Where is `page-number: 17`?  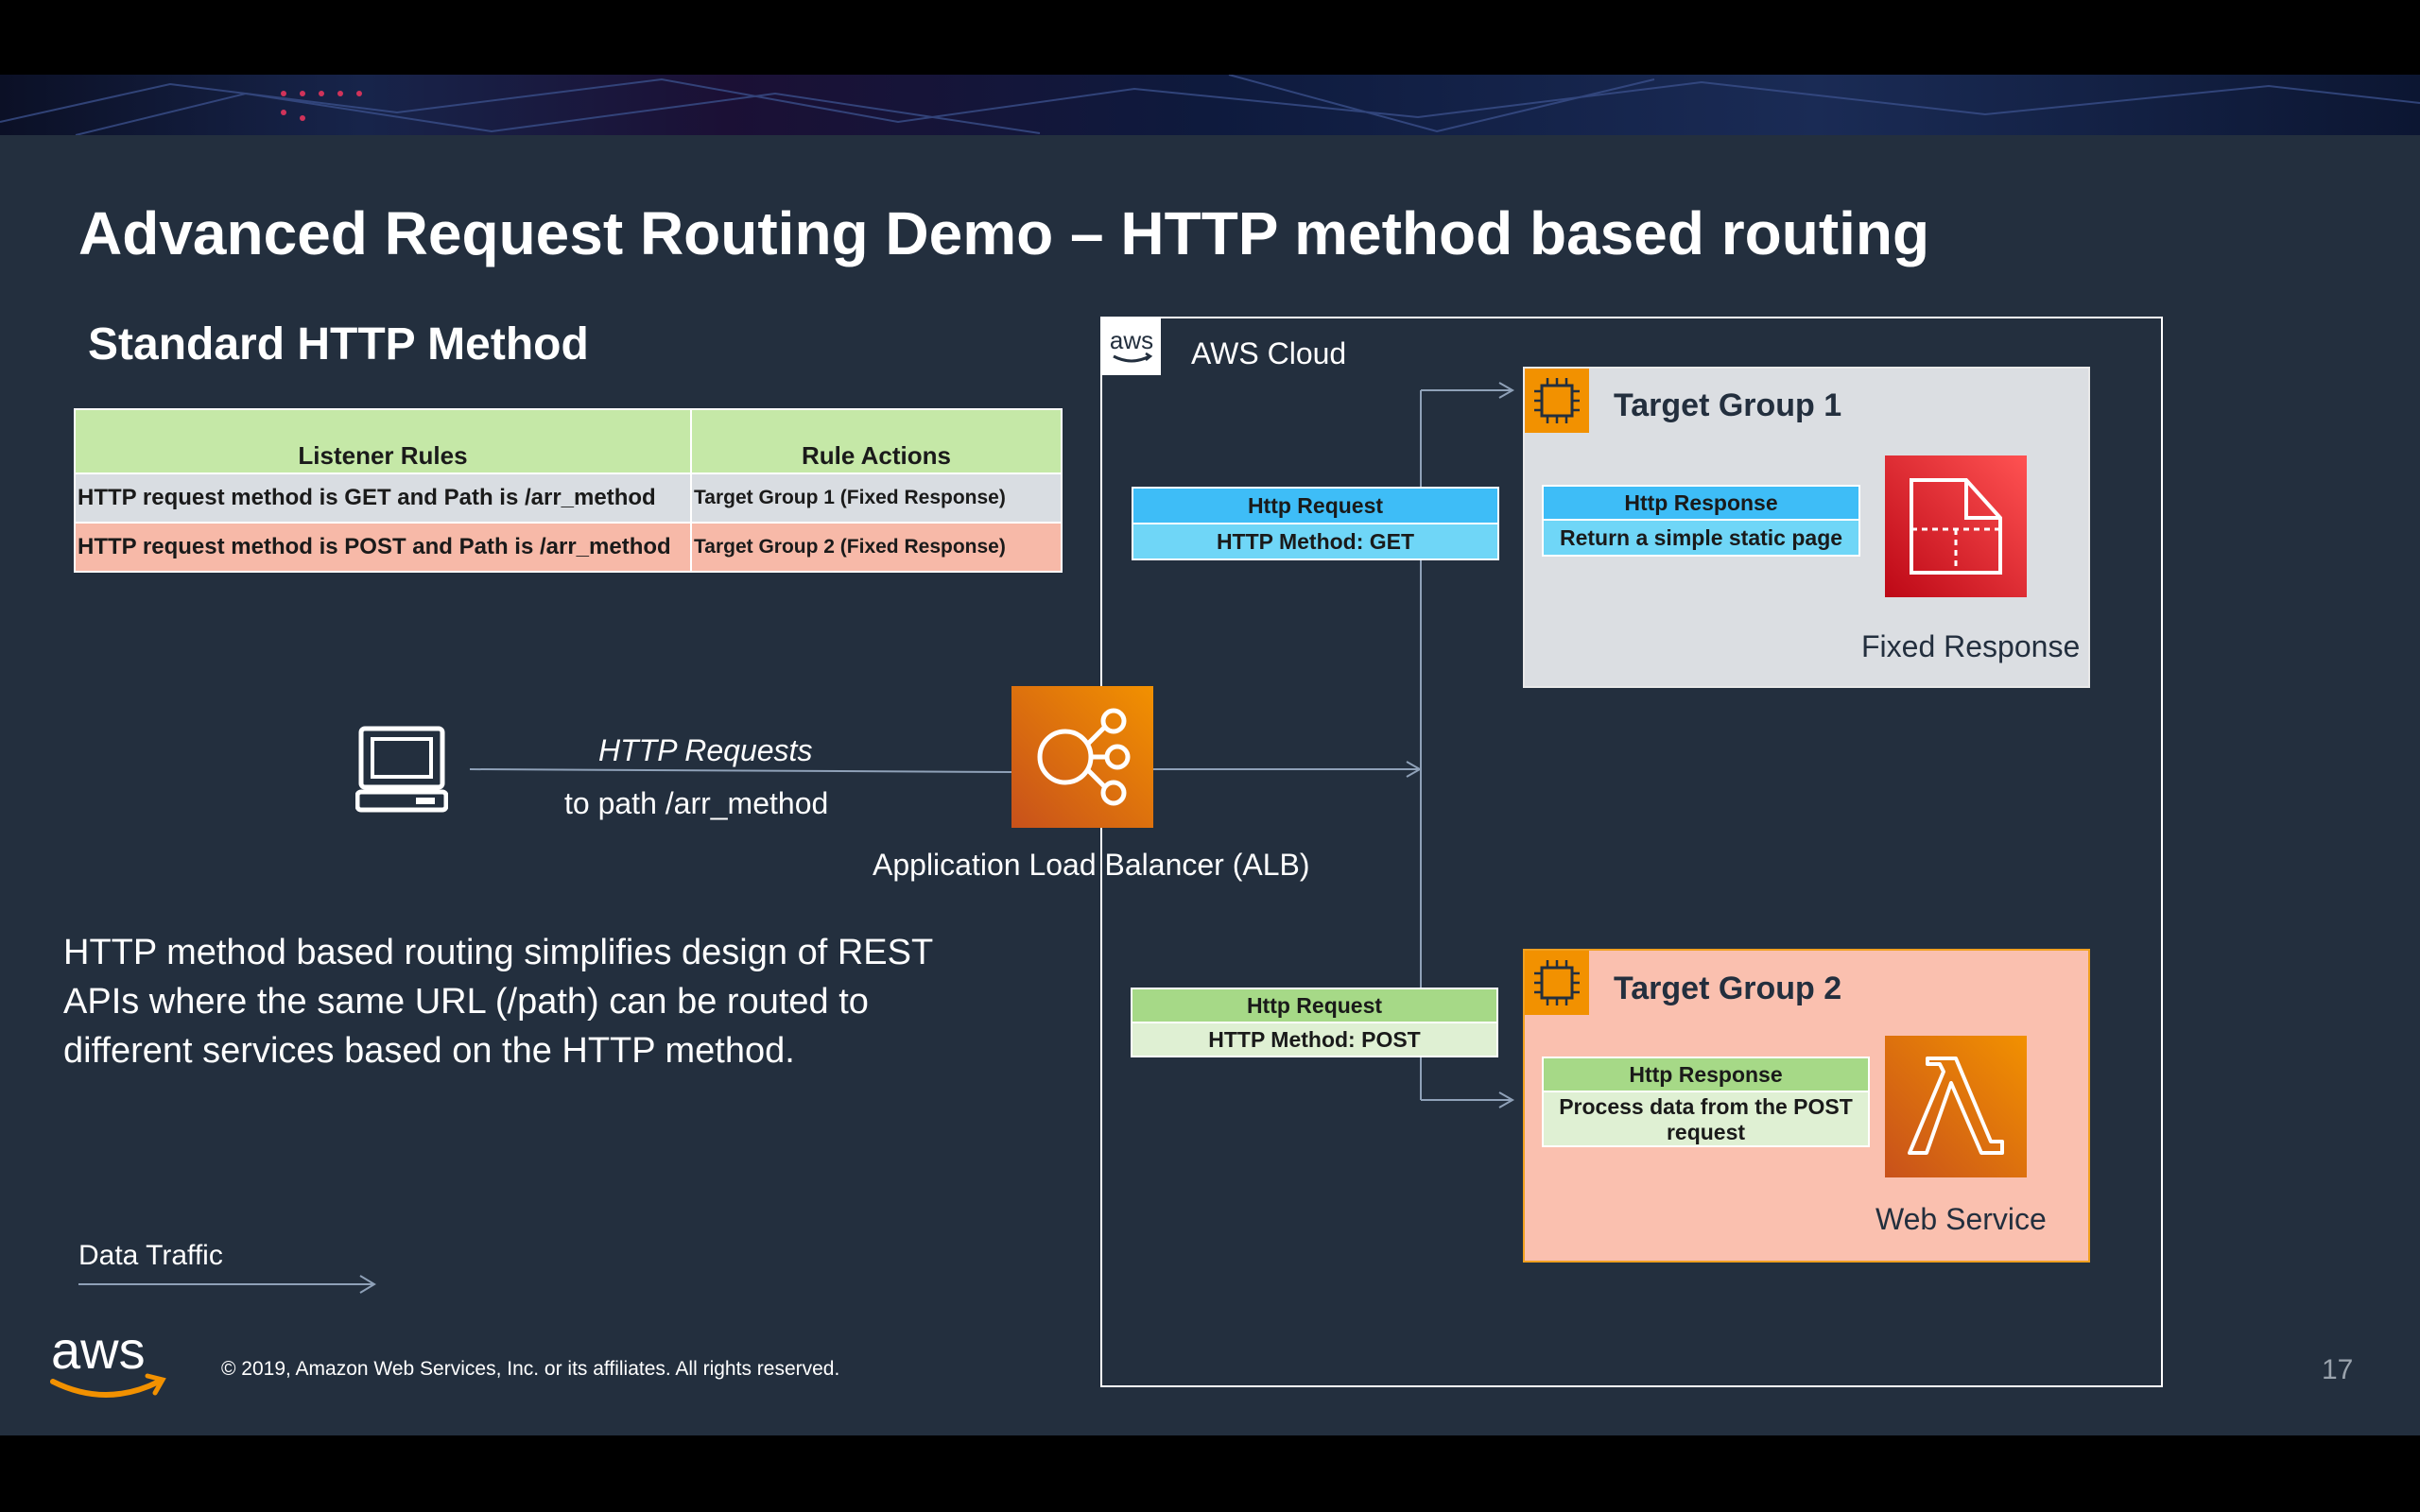
page-number: 17 is located at coordinates (2338, 1369).